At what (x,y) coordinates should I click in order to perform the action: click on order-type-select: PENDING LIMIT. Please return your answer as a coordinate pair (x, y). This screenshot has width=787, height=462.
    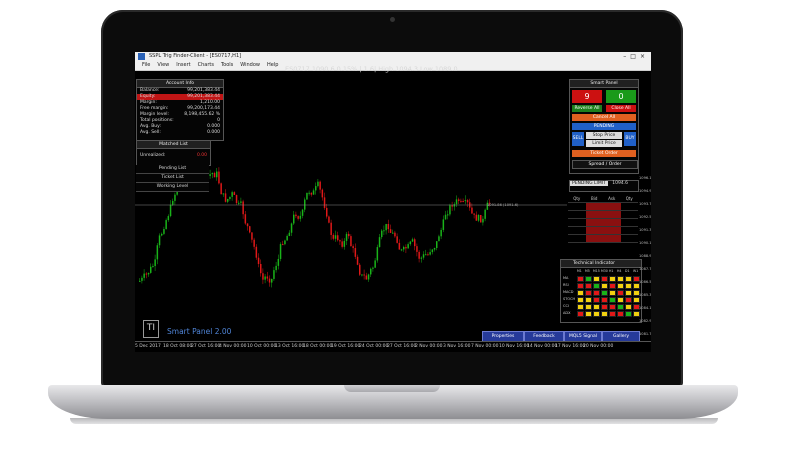
    Looking at the image, I should click on (589, 183).